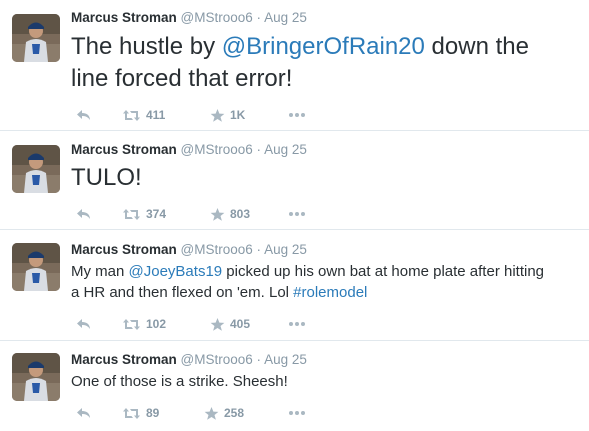  I want to click on like-button: 803, so click(230, 214).